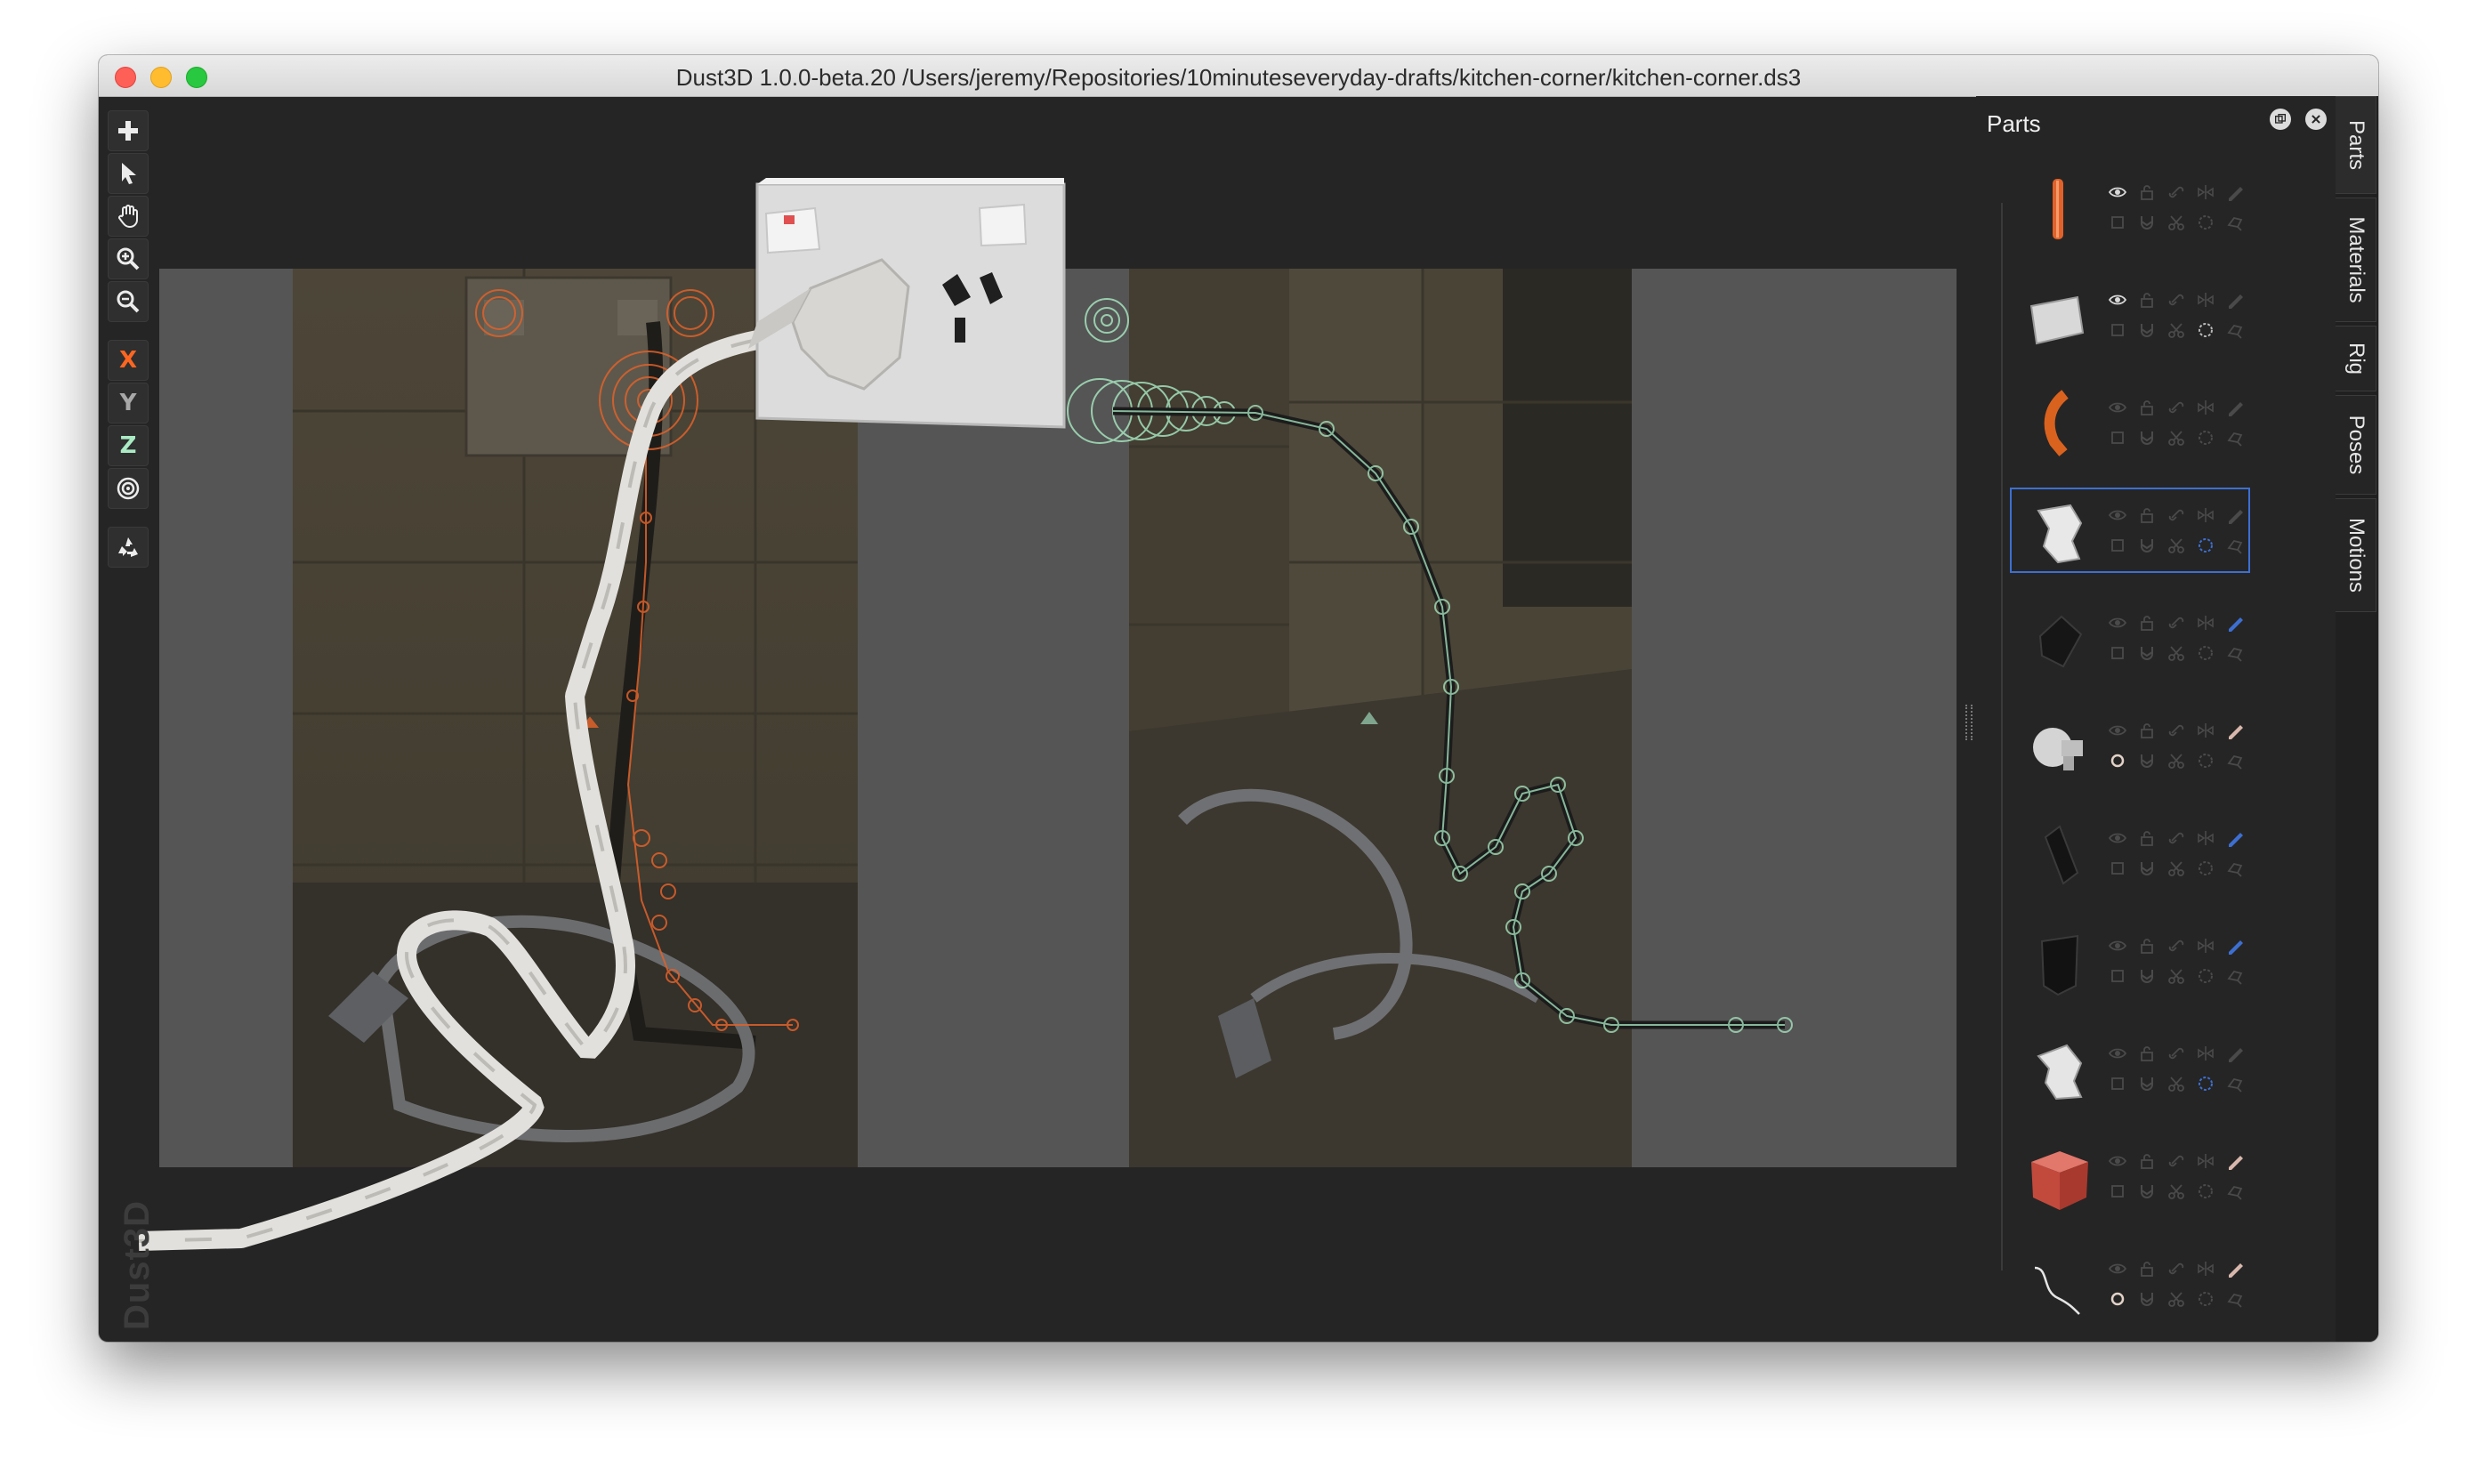  I want to click on tab-rig: Rig, so click(2356, 358).